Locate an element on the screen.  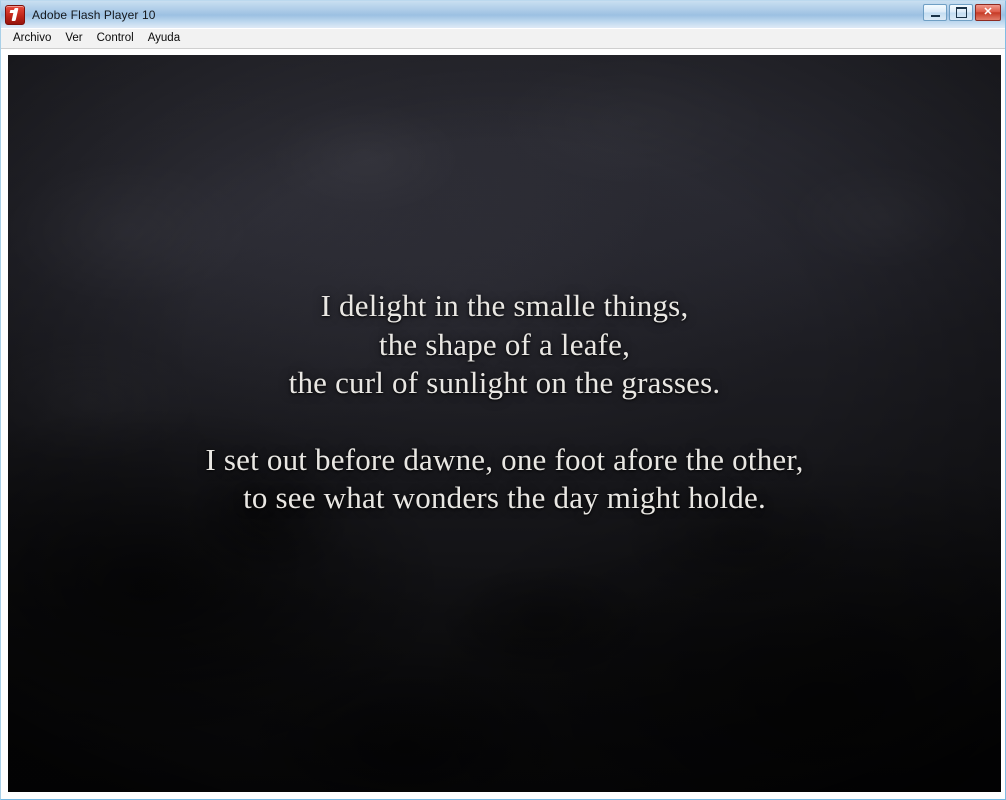
window-title: Adobe Flash Player 10 is located at coordinates (94, 14).